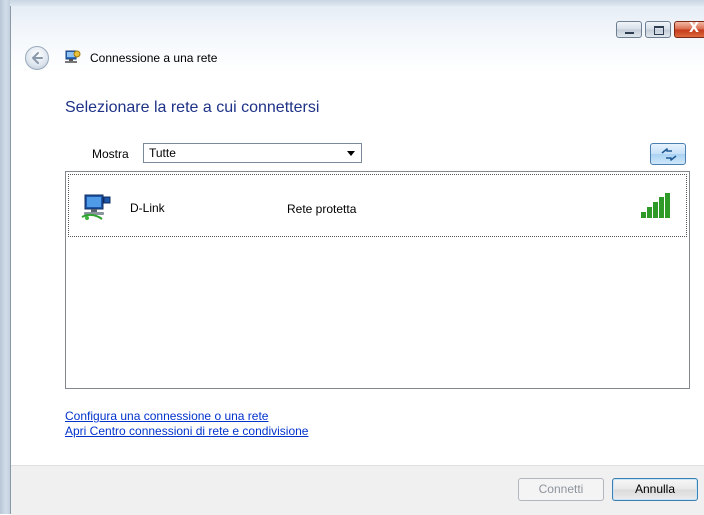 This screenshot has height=515, width=704. What do you see at coordinates (166, 416) in the screenshot?
I see `setup-connection-link: Configura una connessione o una rete` at bounding box center [166, 416].